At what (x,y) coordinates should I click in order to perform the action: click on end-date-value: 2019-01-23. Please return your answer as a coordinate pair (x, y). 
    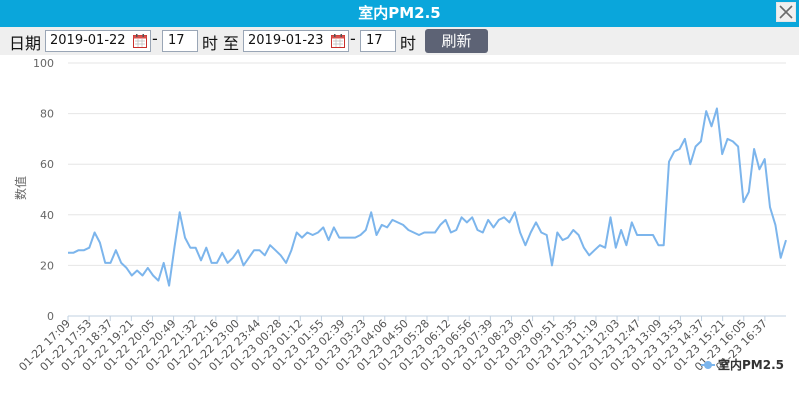
    Looking at the image, I should click on (286, 40).